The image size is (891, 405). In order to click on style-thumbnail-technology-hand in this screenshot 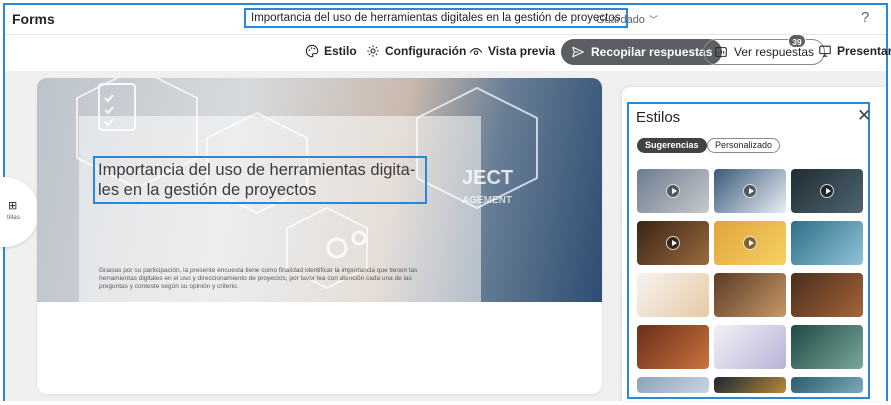, I will do `click(673, 191)`.